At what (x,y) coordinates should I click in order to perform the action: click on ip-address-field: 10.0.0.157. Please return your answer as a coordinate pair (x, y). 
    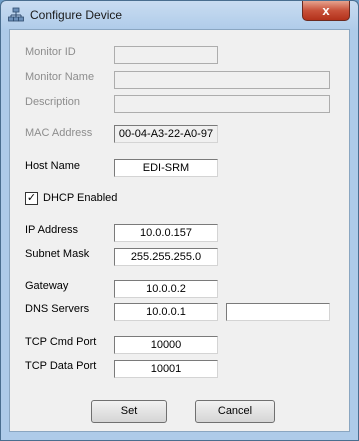
    Looking at the image, I should click on (166, 233).